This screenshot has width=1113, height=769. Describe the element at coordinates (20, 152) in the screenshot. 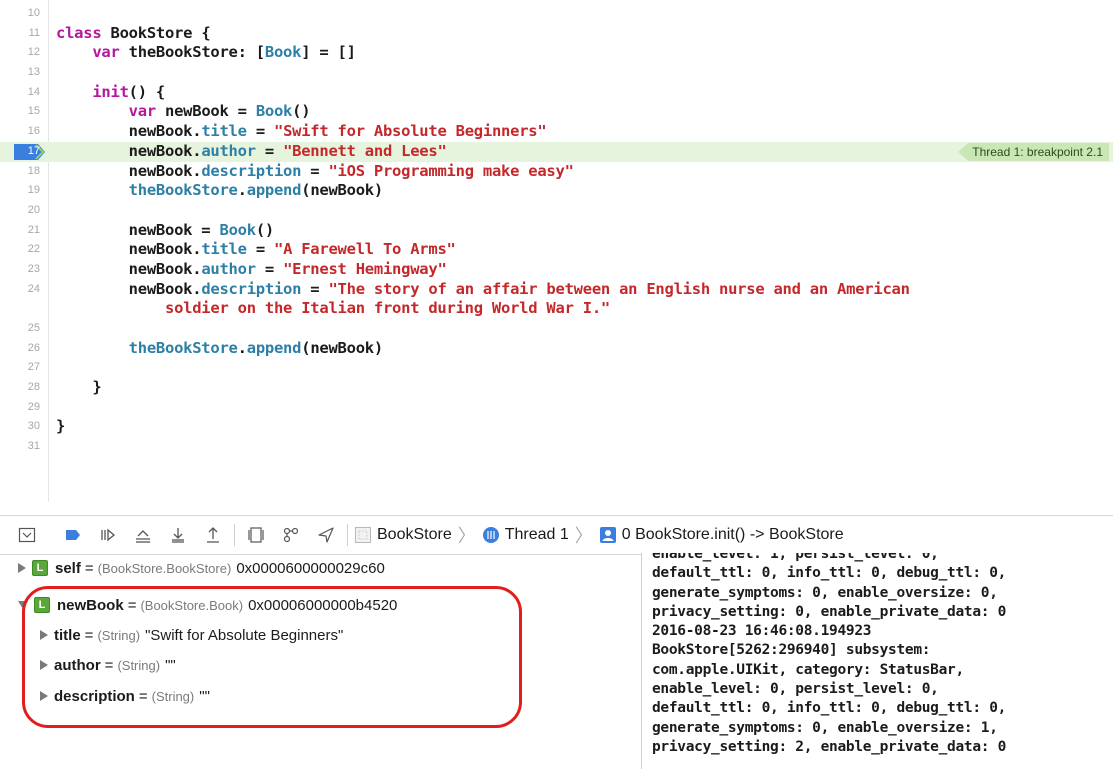

I see `line-number: 17` at that location.